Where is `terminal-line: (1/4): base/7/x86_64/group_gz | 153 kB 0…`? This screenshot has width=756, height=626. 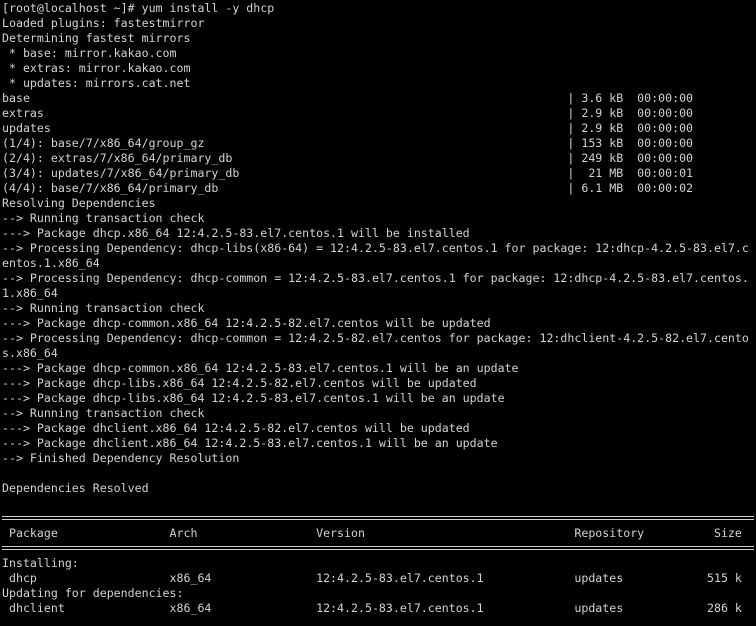
terminal-line: (1/4): base/7/x86_64/group_gz | 153 kB 0… is located at coordinates (348, 143).